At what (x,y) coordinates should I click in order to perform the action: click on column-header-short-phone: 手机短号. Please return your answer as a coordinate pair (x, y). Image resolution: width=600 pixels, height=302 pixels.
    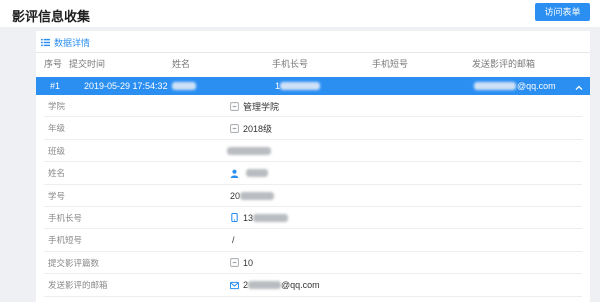
    Looking at the image, I should click on (390, 64).